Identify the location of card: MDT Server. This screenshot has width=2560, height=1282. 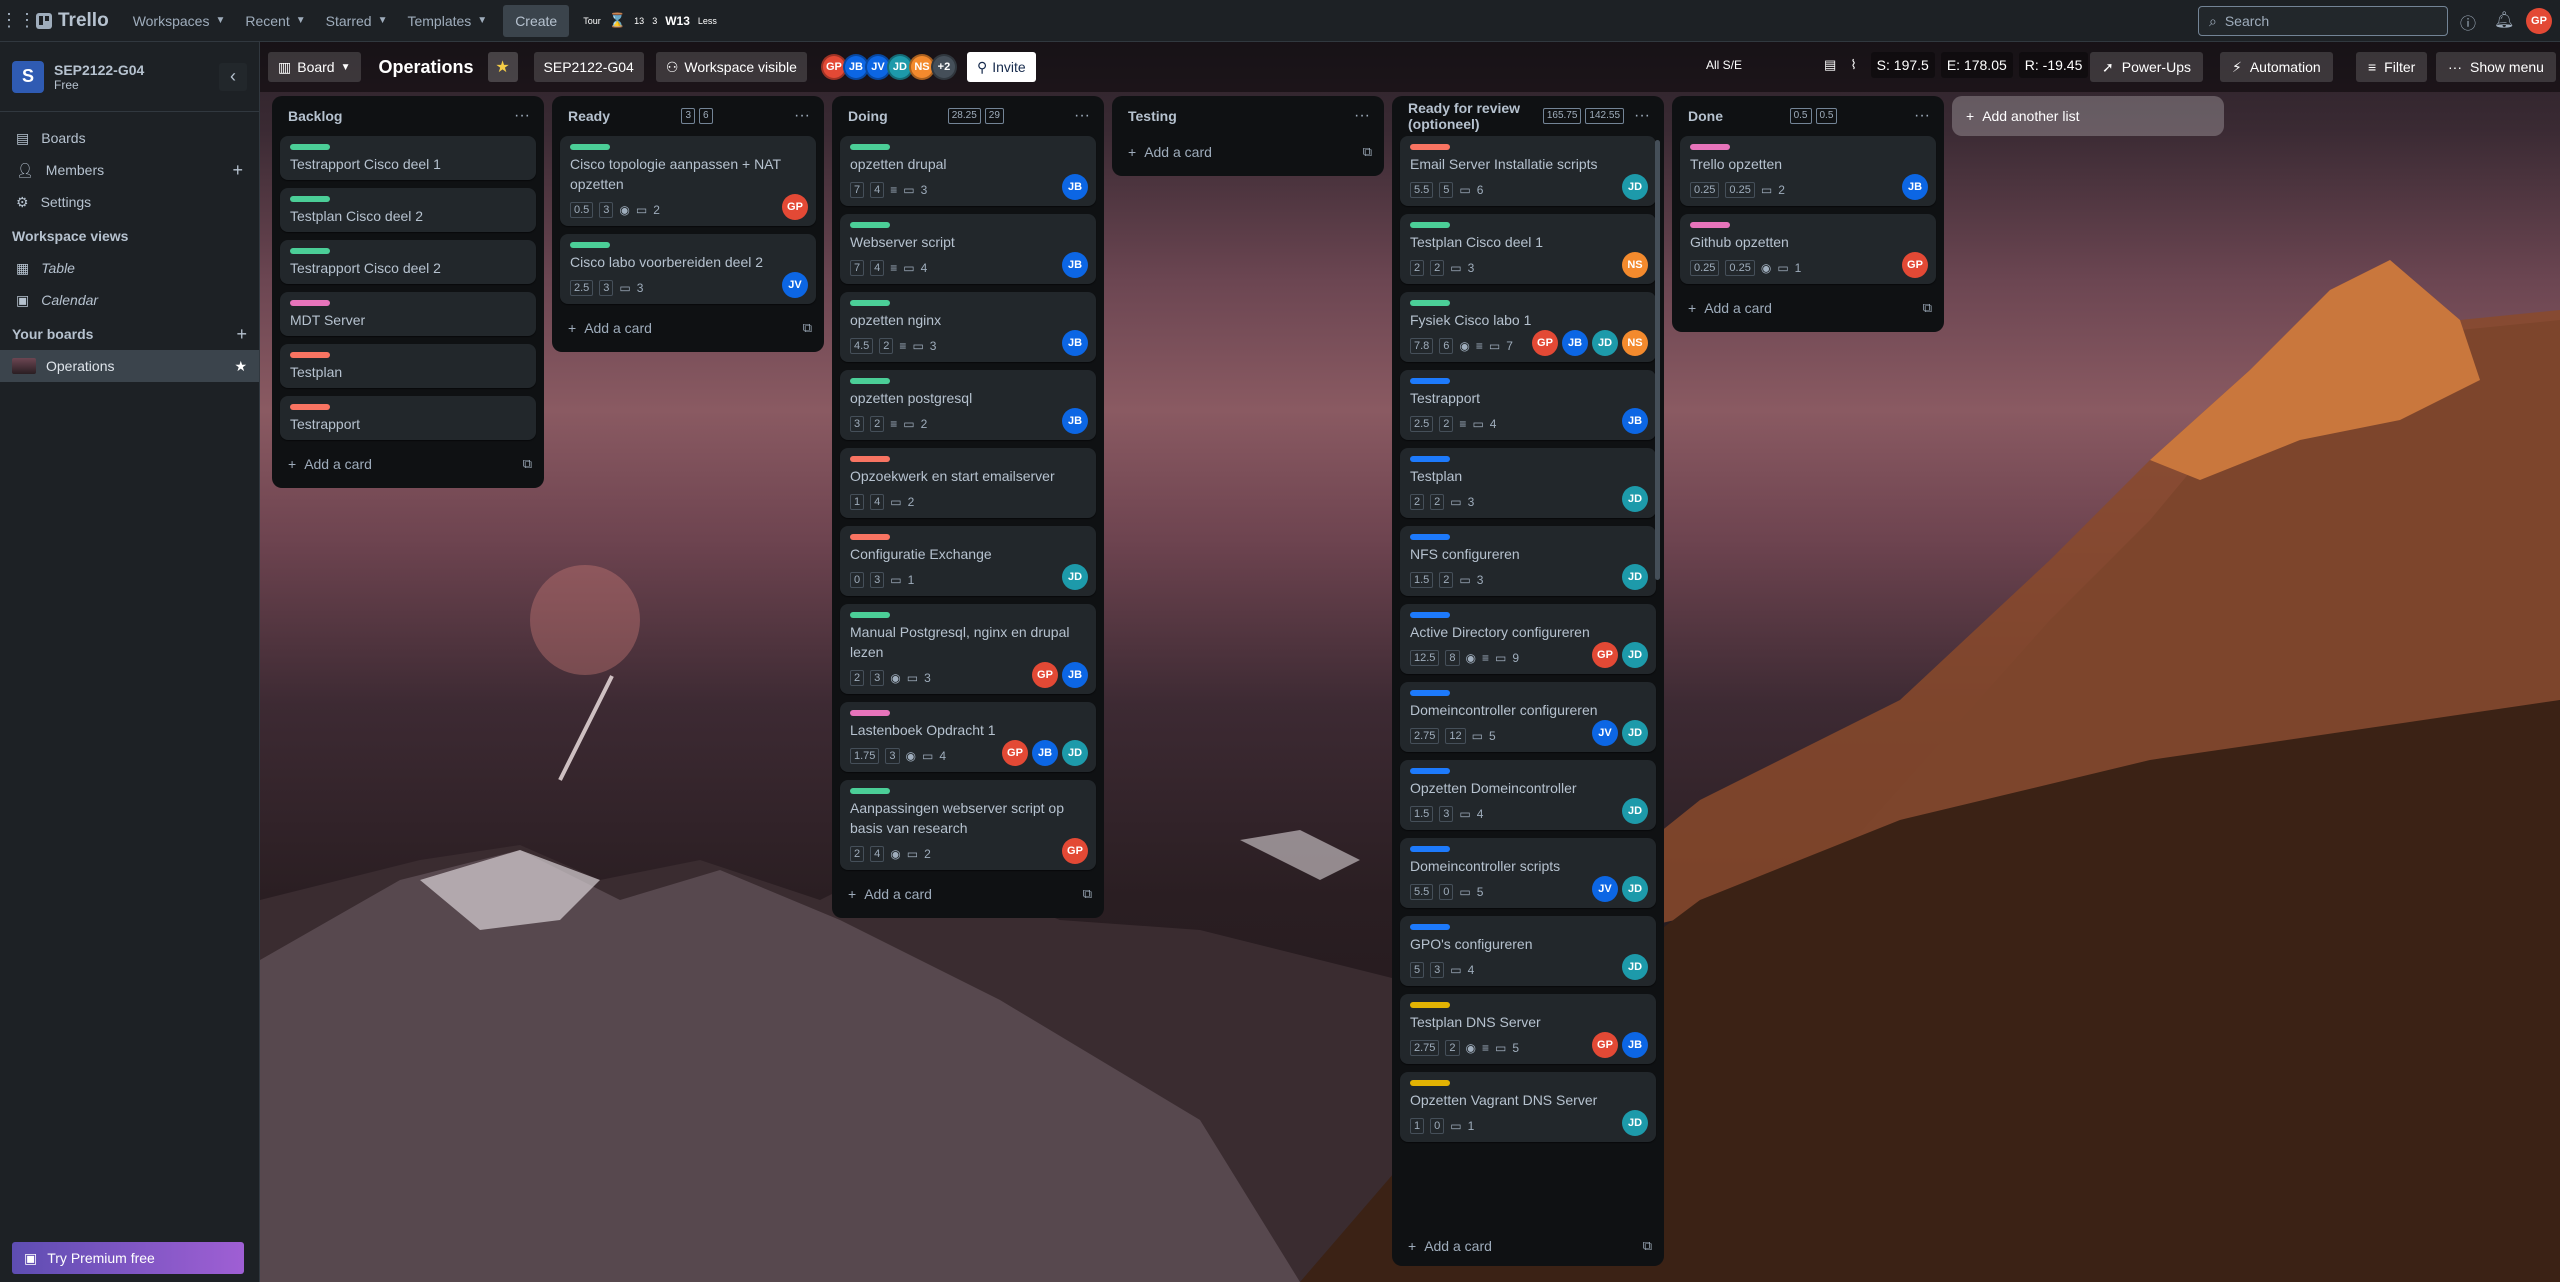
(408, 314).